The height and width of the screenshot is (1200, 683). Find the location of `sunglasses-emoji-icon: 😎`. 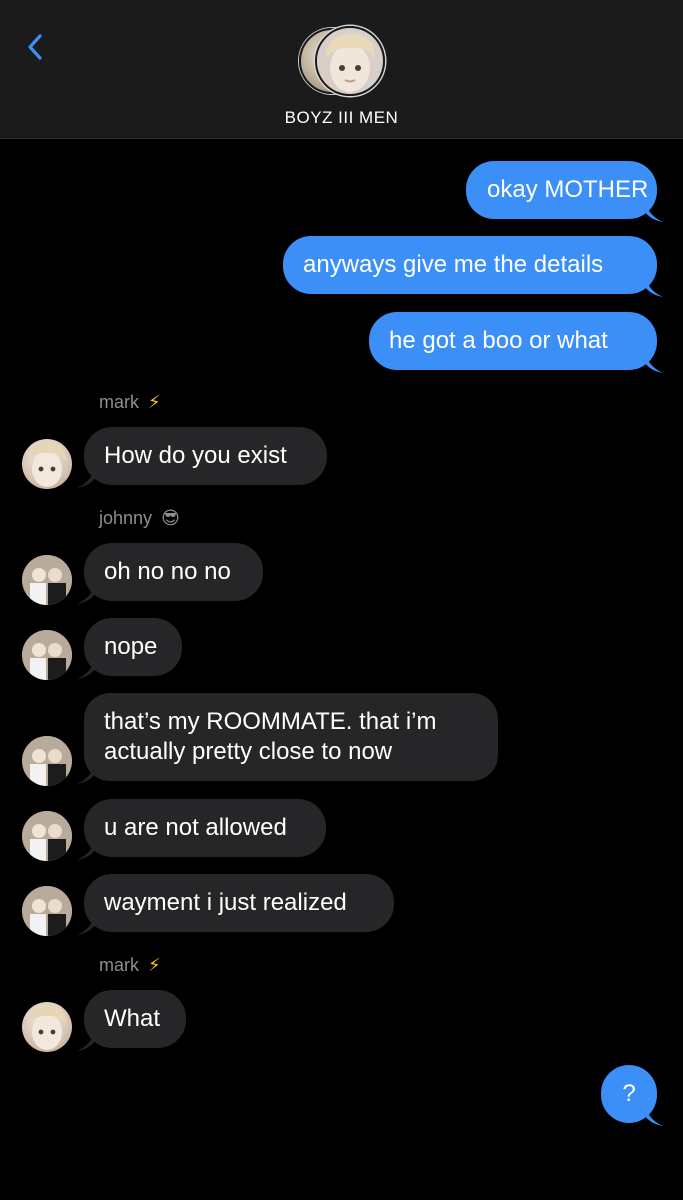

sunglasses-emoji-icon: 😎 is located at coordinates (170, 518).